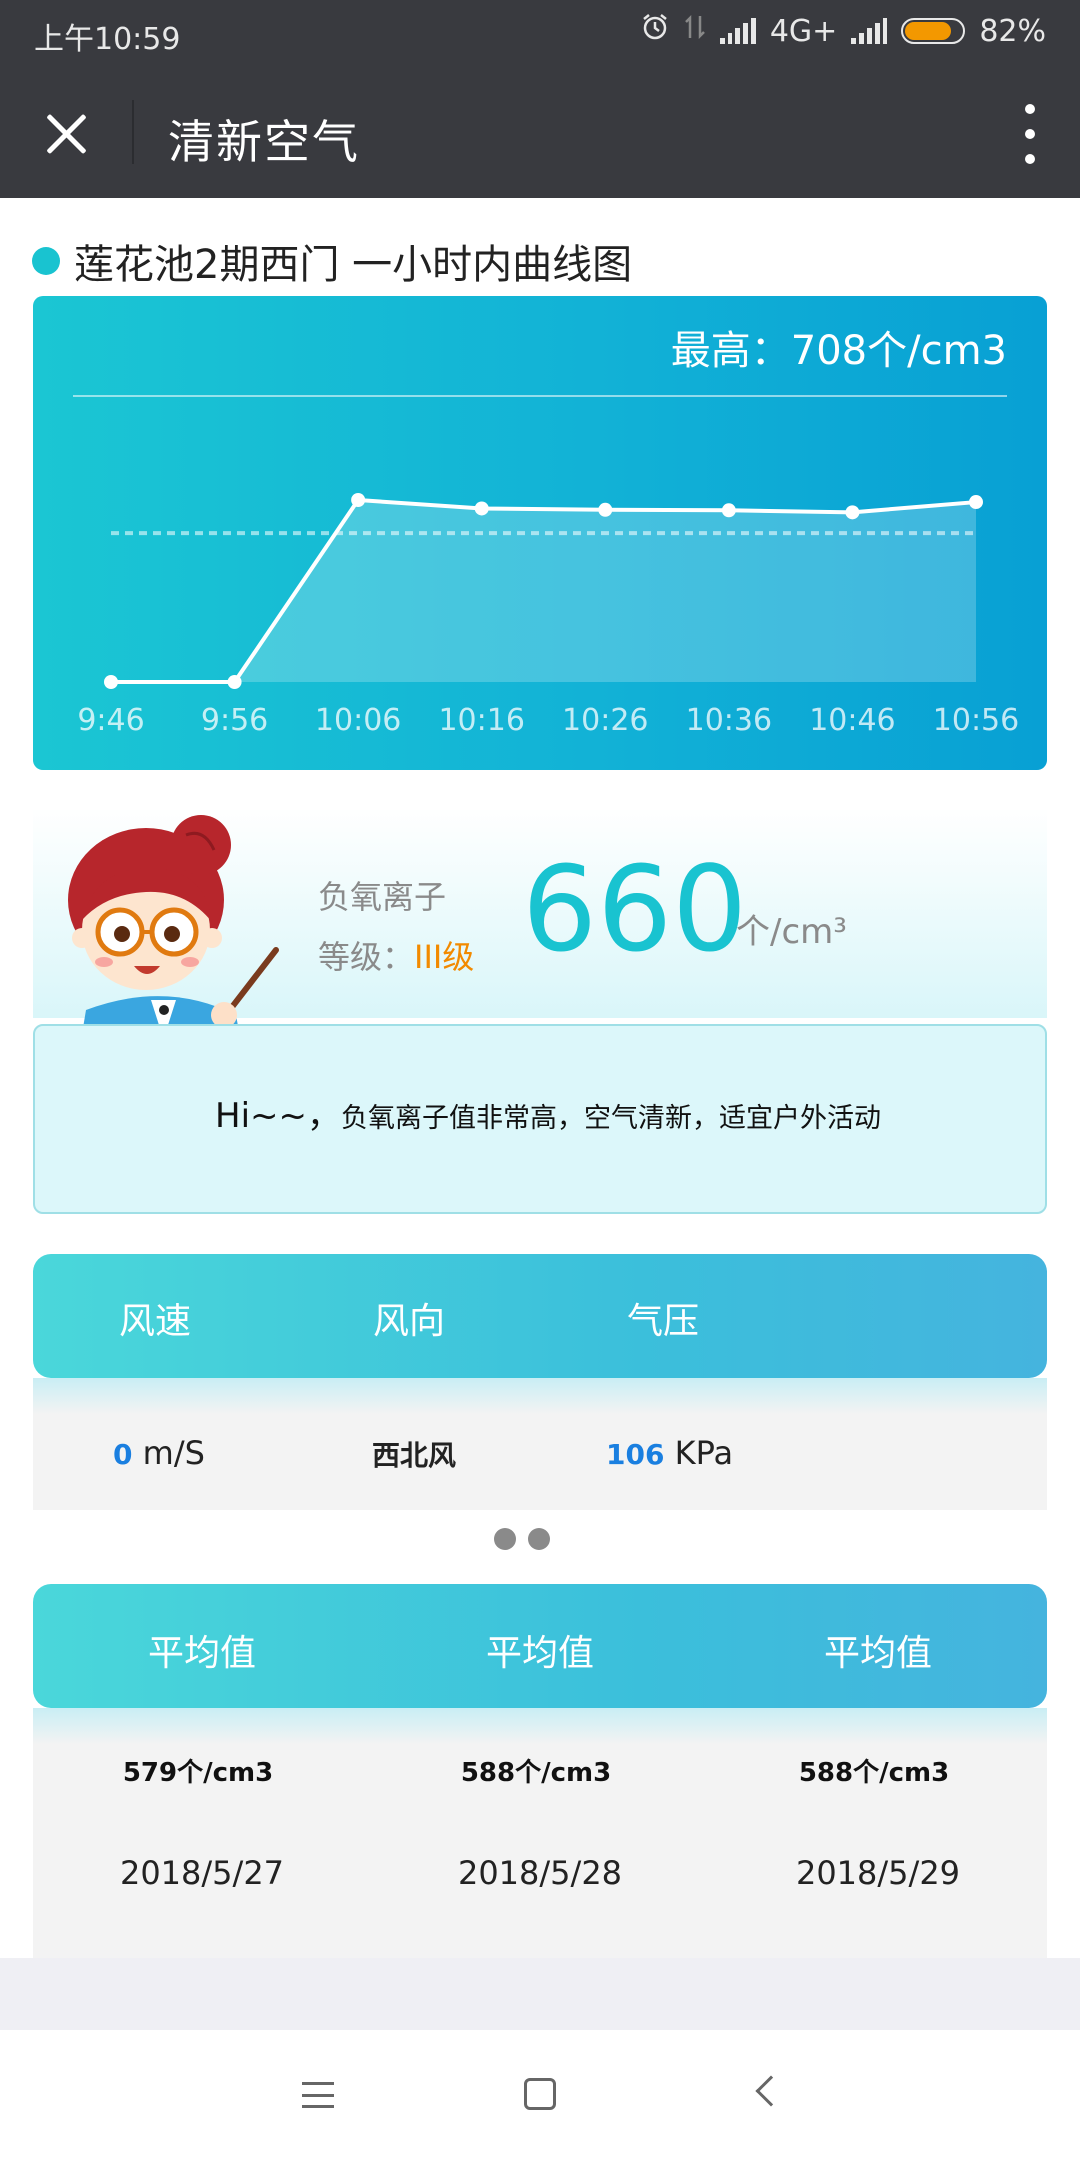  What do you see at coordinates (366, 957) in the screenshot?
I see `ion-level-prefix: 等级：` at bounding box center [366, 957].